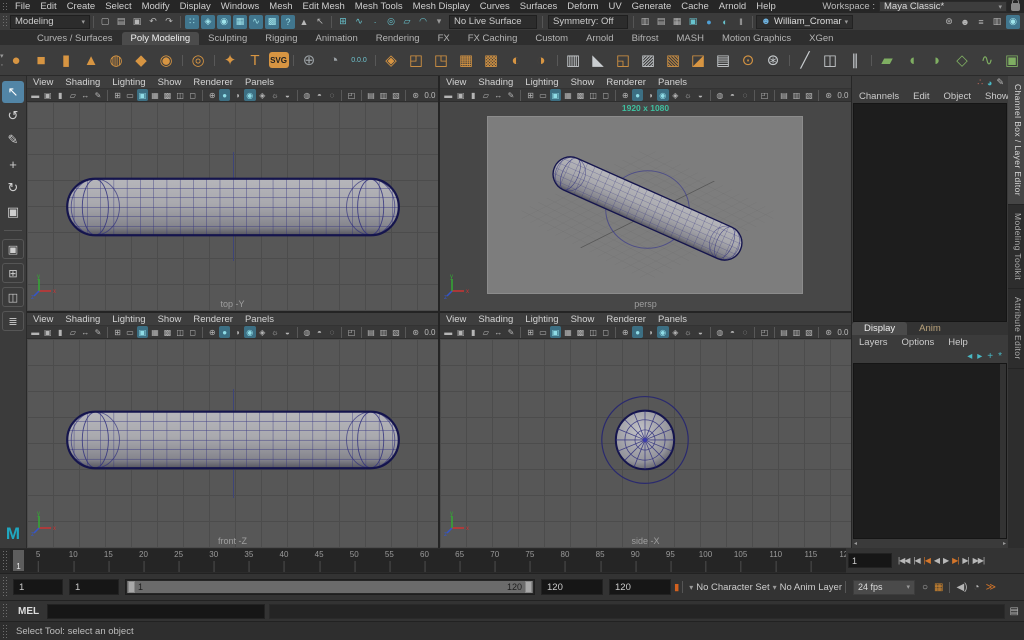 The height and width of the screenshot is (640, 1024). I want to click on select-tool-icon: ↖, so click(13, 92).